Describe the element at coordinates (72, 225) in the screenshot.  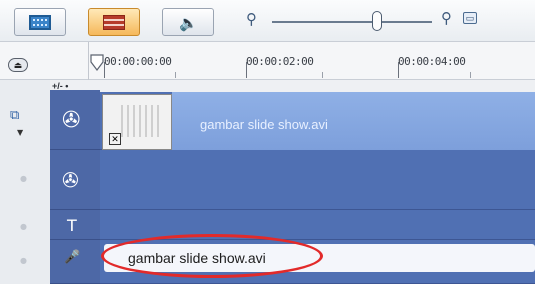
I see `title-track-icon: T` at that location.